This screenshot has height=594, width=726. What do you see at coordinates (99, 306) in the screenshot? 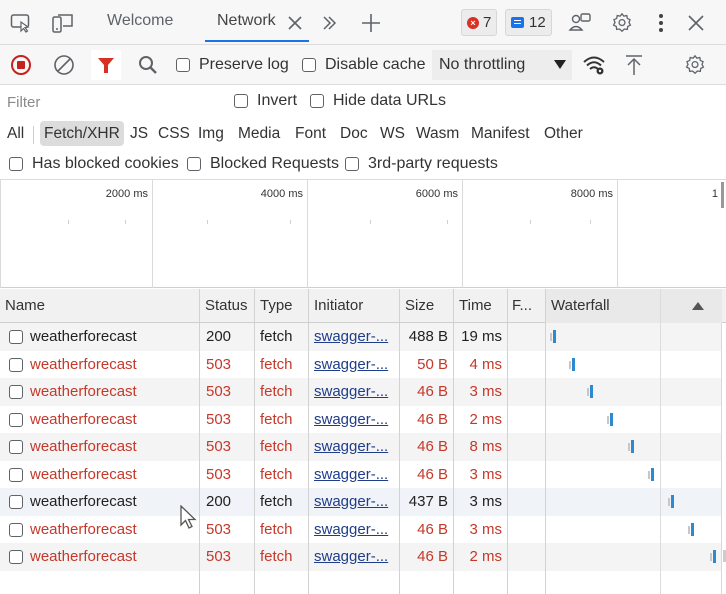
I see `column-name: Name` at bounding box center [99, 306].